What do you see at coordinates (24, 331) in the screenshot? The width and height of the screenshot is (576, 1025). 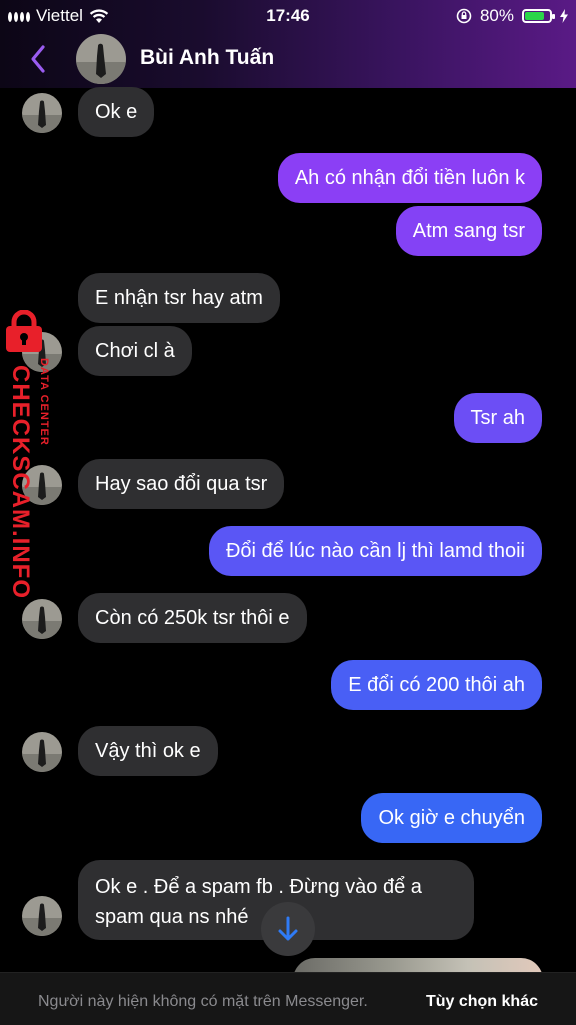 I see `lock-icon` at bounding box center [24, 331].